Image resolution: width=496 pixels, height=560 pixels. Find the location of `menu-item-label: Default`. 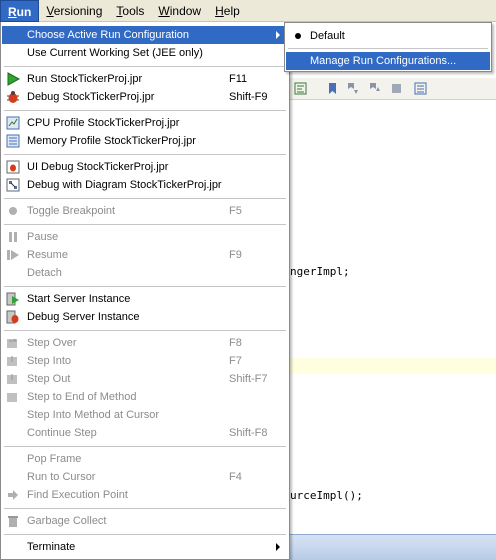

menu-item-label: Default is located at coordinates (327, 36).